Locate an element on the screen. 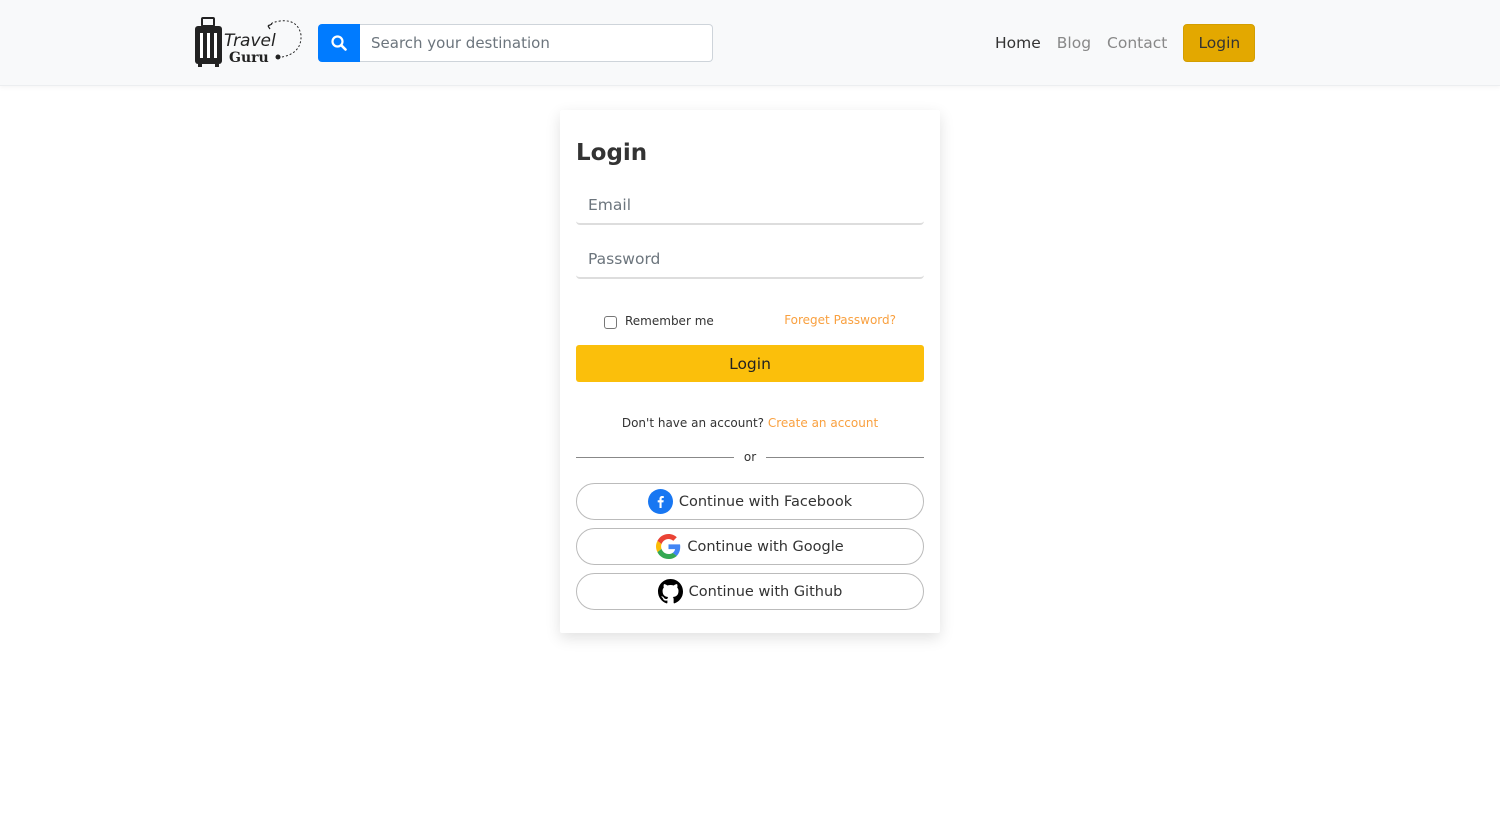 This screenshot has width=1500, height=833. facebook-label: Continue with Facebook is located at coordinates (765, 501).